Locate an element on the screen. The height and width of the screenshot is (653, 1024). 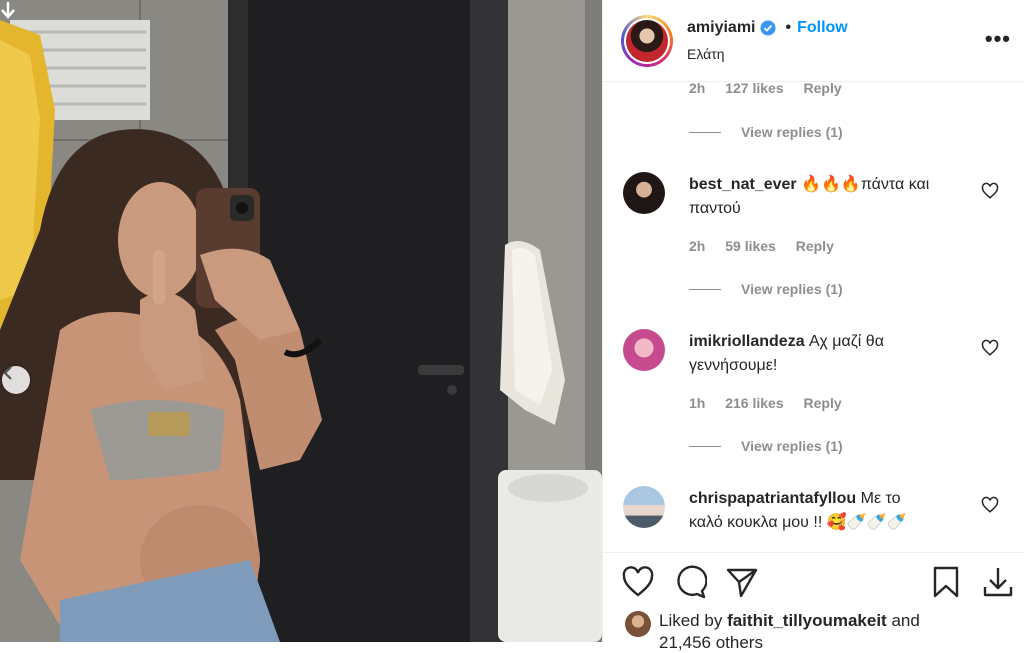
author-row: amiyiami • Follow is located at coordinates (767, 28).